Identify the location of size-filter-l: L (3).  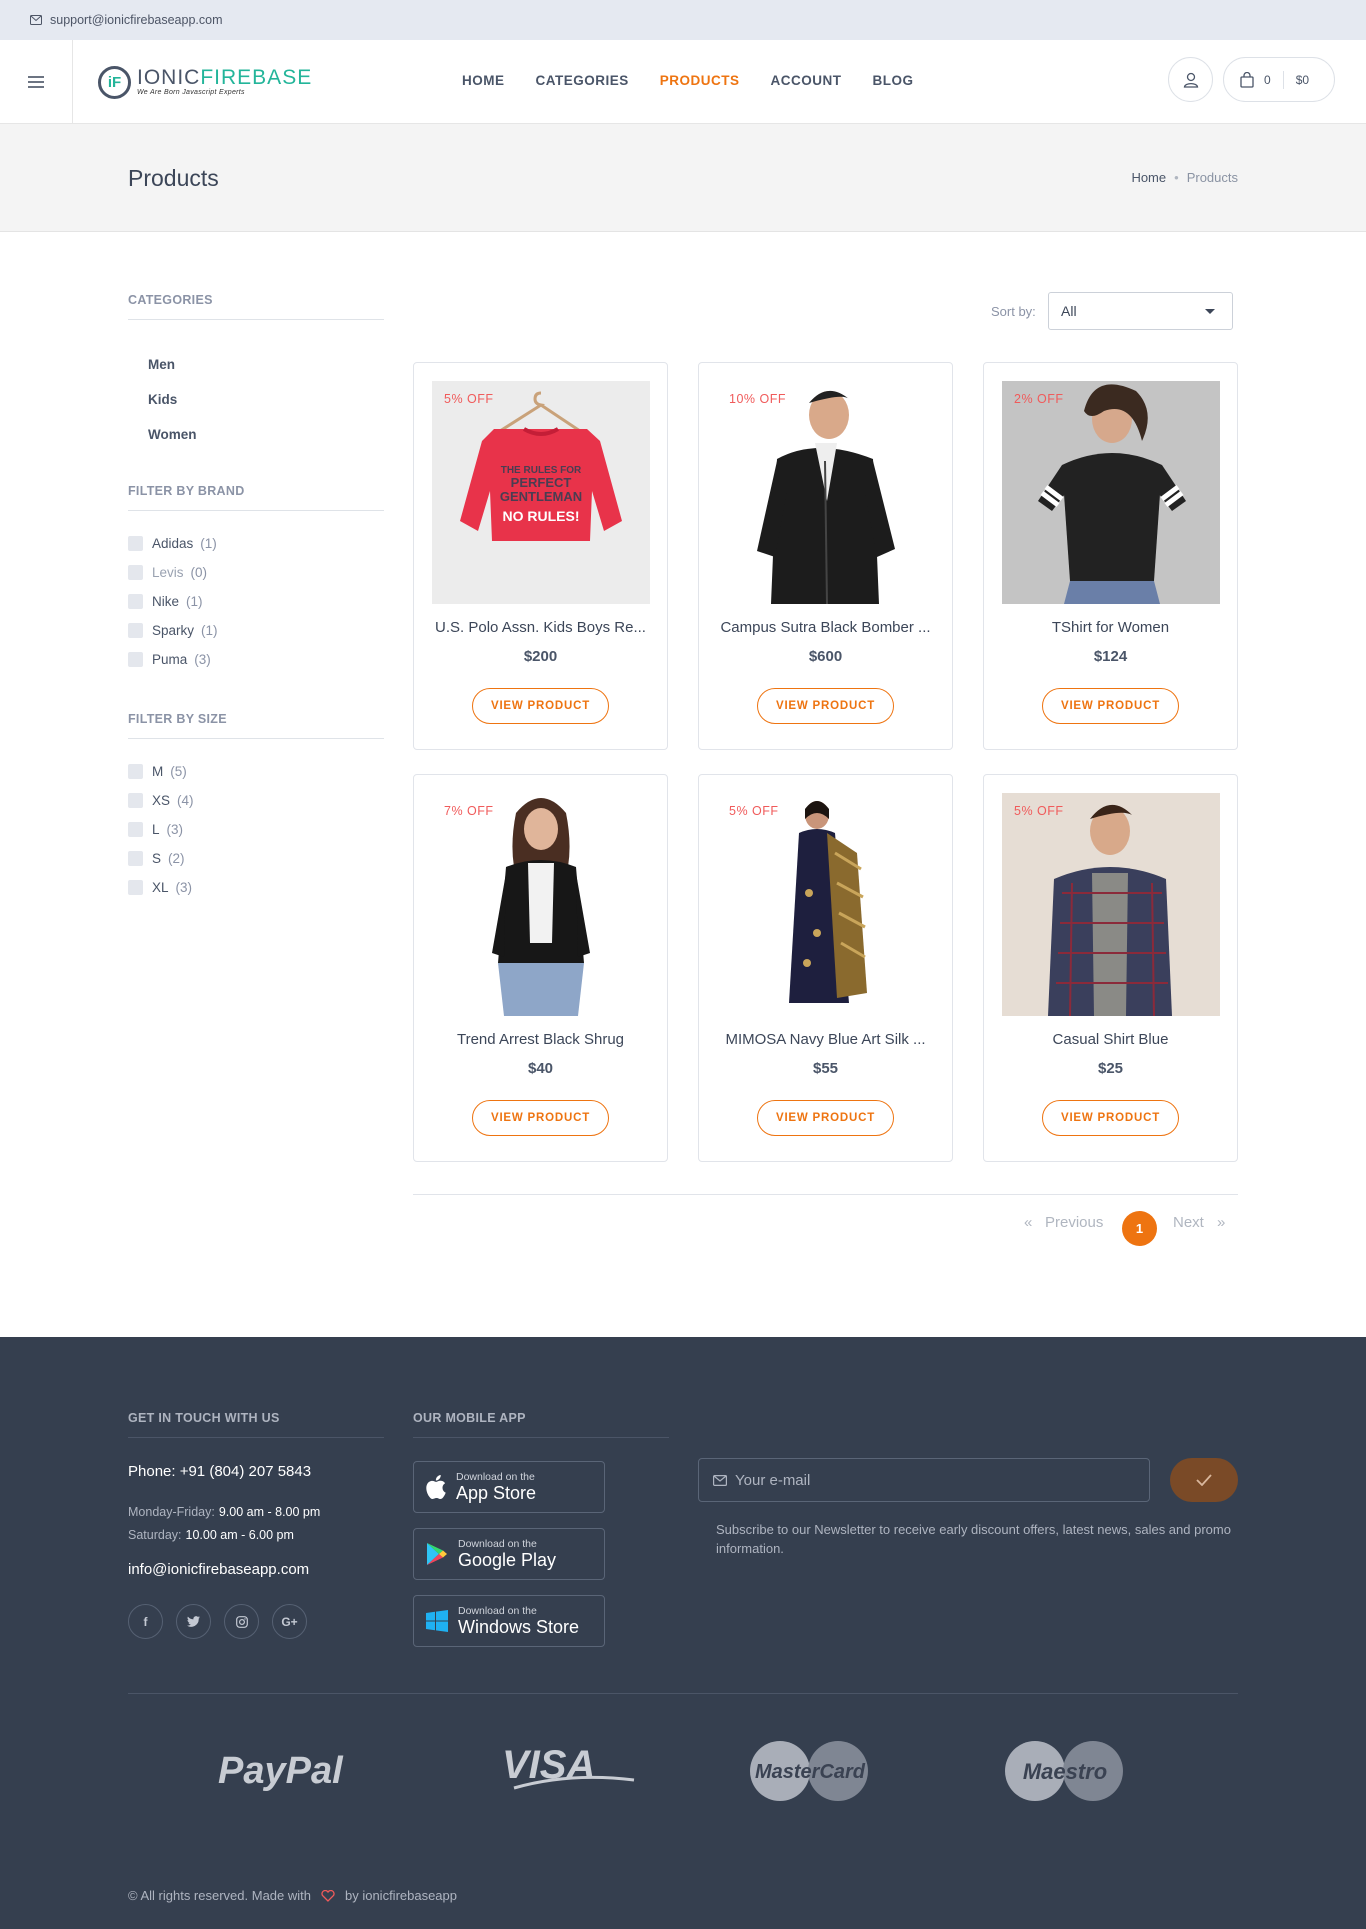
(155, 829).